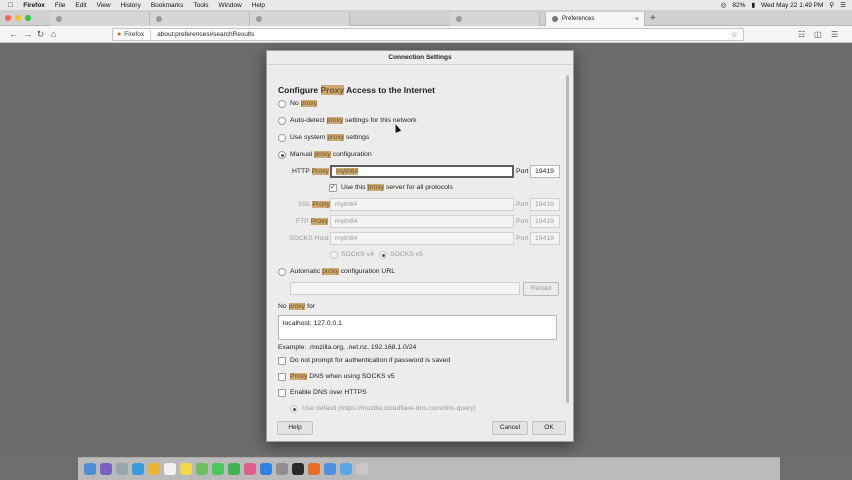 The height and width of the screenshot is (480, 852). What do you see at coordinates (545, 171) in the screenshot?
I see `http-port-input: 19419` at bounding box center [545, 171].